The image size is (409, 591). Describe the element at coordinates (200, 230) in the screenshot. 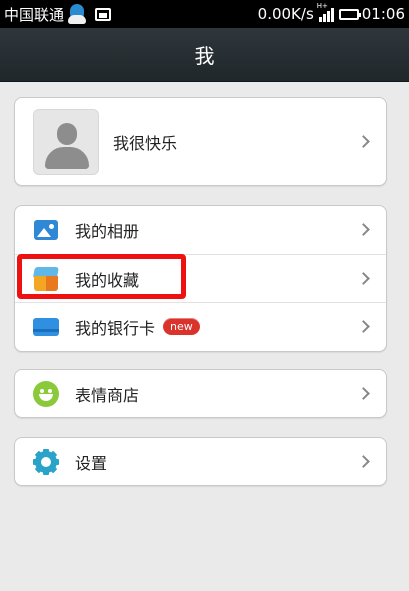

I see `menu-item-album: 我的相册` at that location.